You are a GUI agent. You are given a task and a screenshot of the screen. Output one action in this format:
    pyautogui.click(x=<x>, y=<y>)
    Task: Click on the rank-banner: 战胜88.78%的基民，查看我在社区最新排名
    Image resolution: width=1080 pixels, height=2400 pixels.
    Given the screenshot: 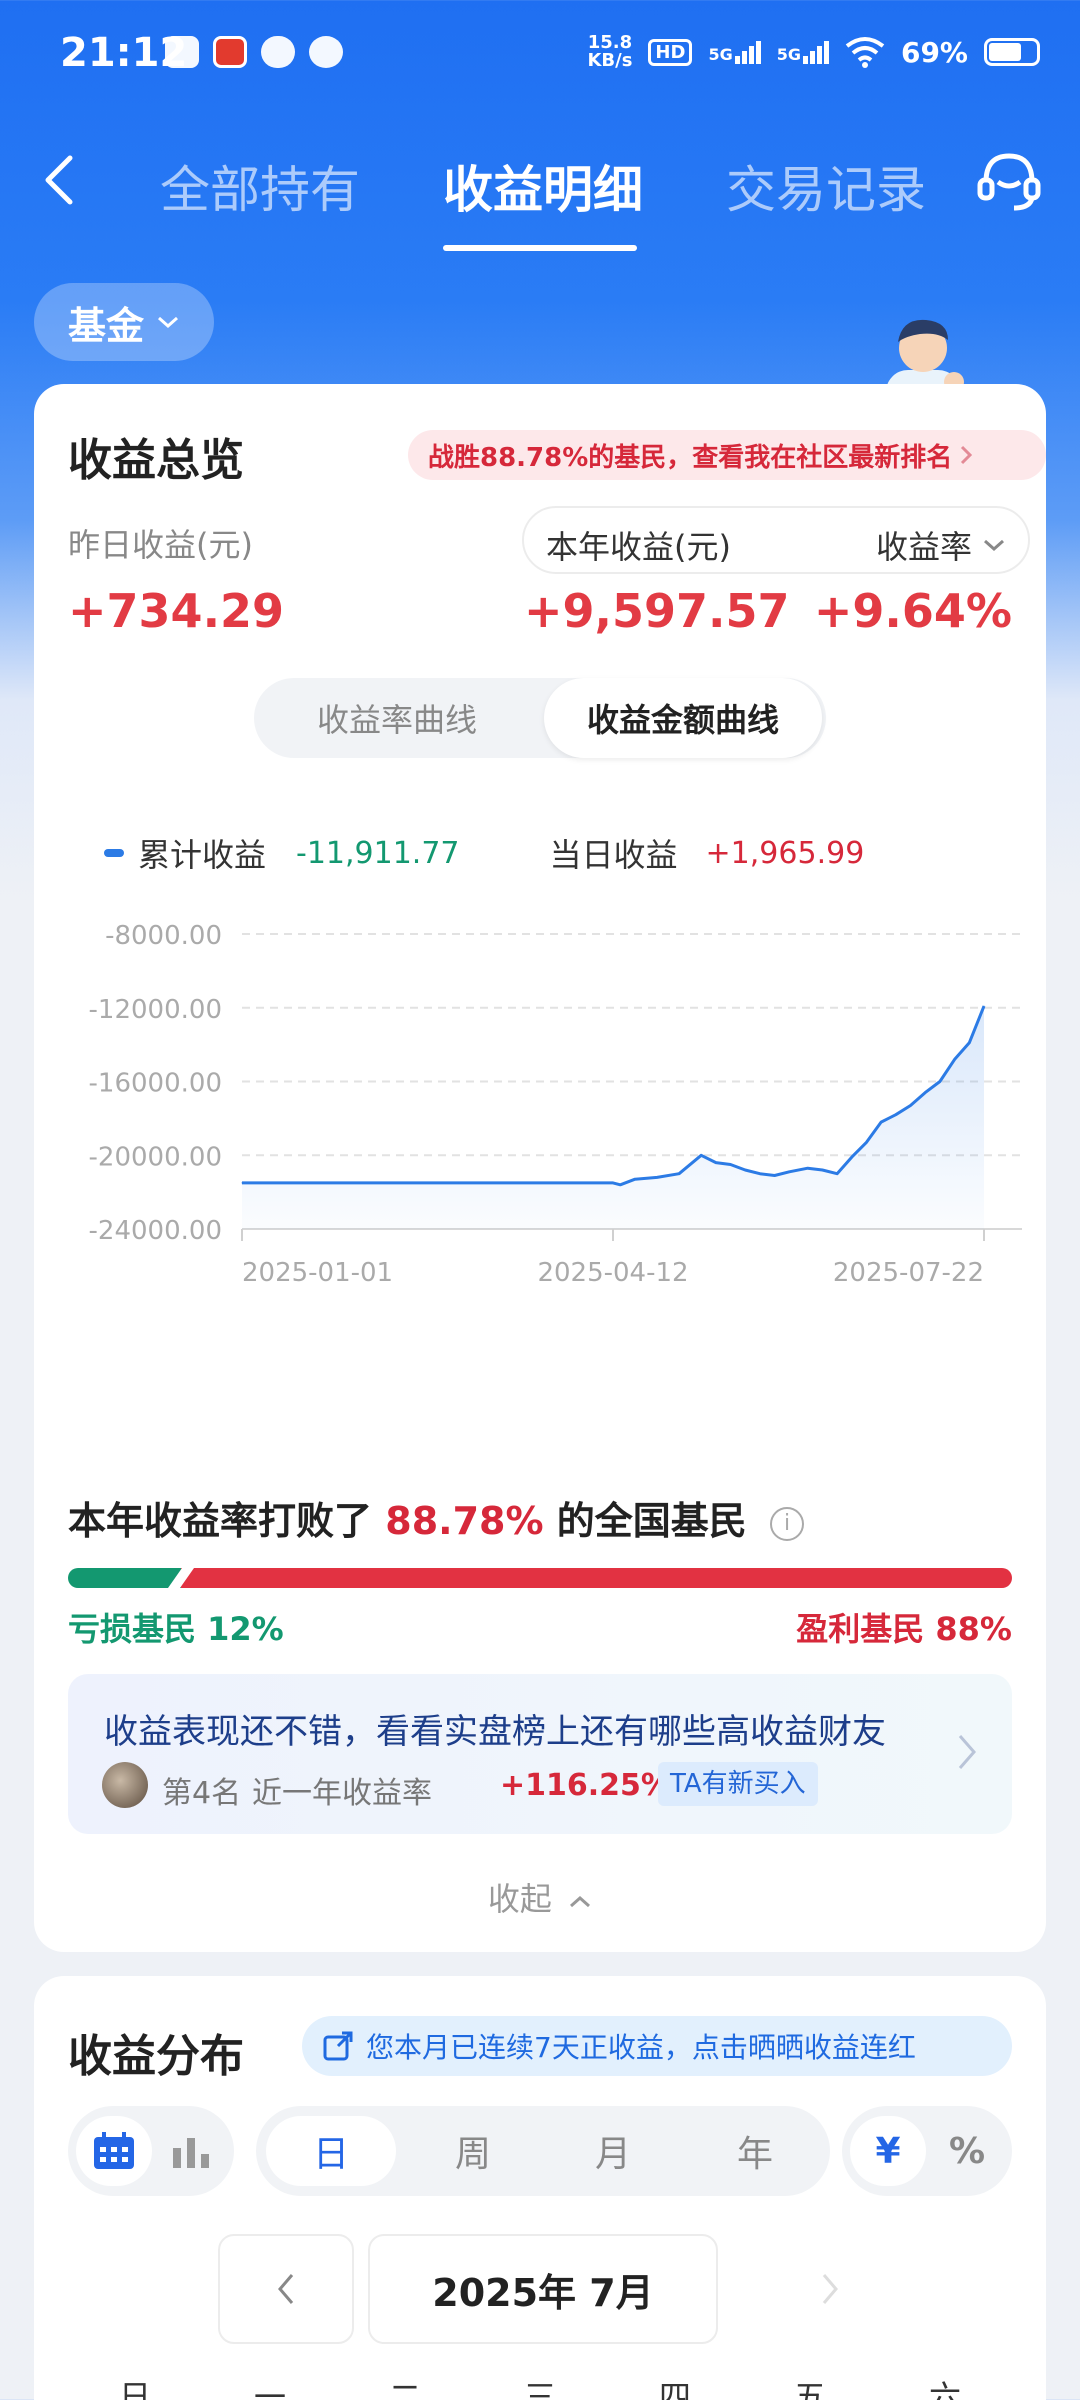 What is the action you would take?
    pyautogui.click(x=727, y=455)
    